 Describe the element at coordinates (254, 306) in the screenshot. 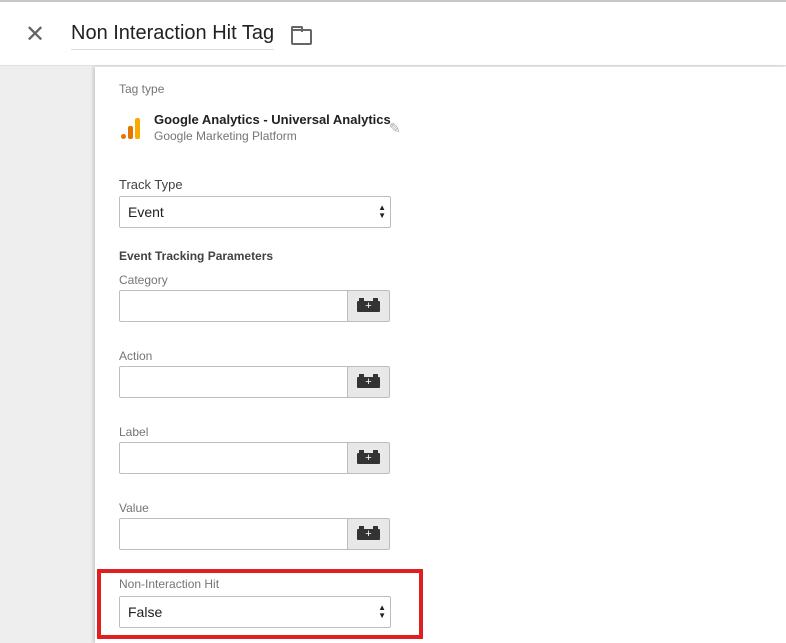

I see `category-input: +` at that location.